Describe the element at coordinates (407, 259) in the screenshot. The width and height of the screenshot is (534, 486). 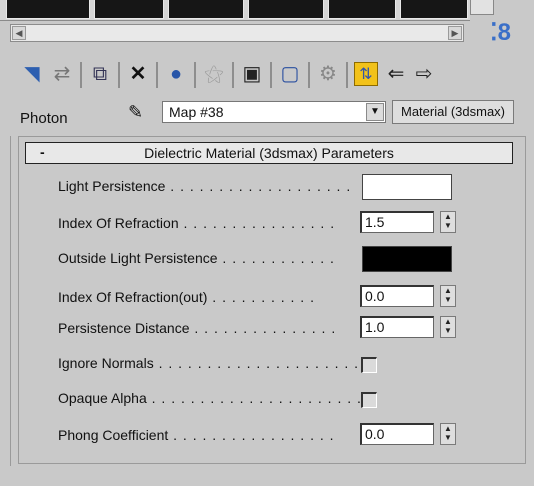
I see `outside-light-persistence-color-swatch` at that location.